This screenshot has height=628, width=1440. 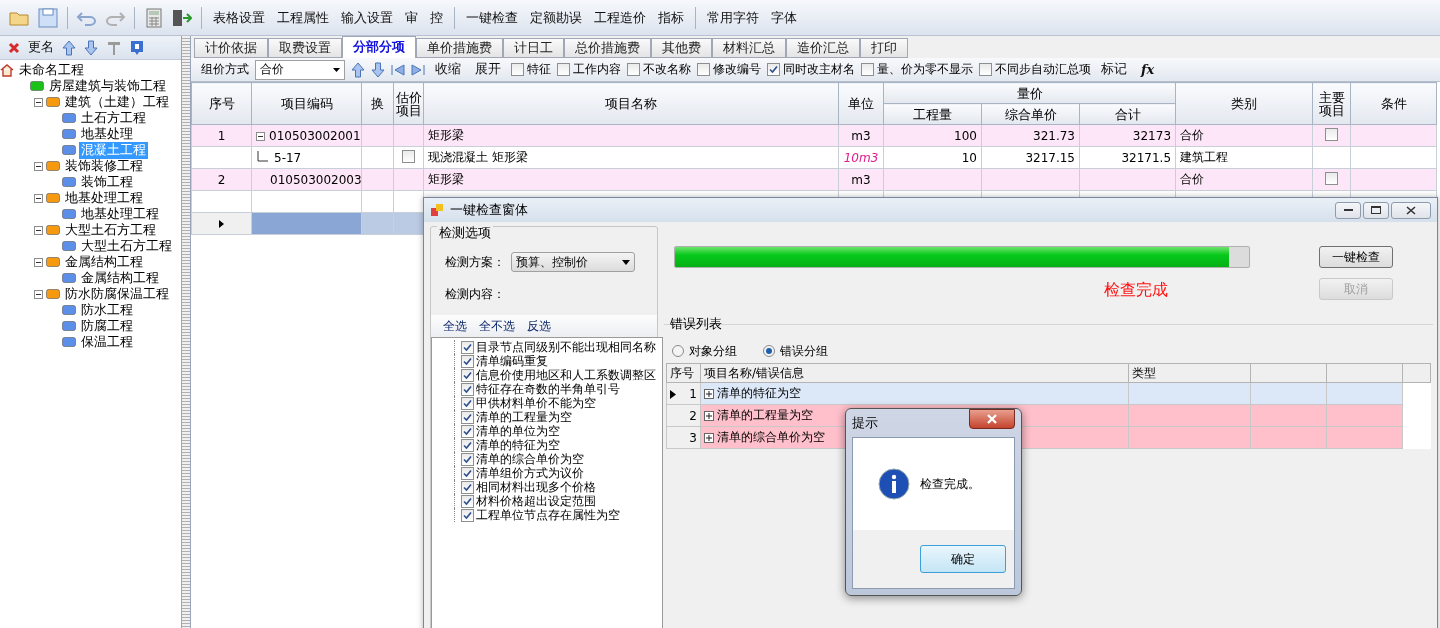 What do you see at coordinates (137, 47) in the screenshot?
I see `bookmark-icon` at bounding box center [137, 47].